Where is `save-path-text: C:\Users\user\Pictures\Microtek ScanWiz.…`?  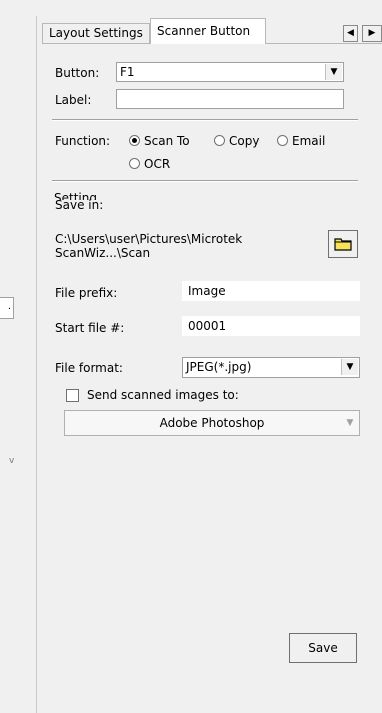
save-path-text: C:\Users\user\Pictures\Microtek ScanWiz.… is located at coordinates (148, 246).